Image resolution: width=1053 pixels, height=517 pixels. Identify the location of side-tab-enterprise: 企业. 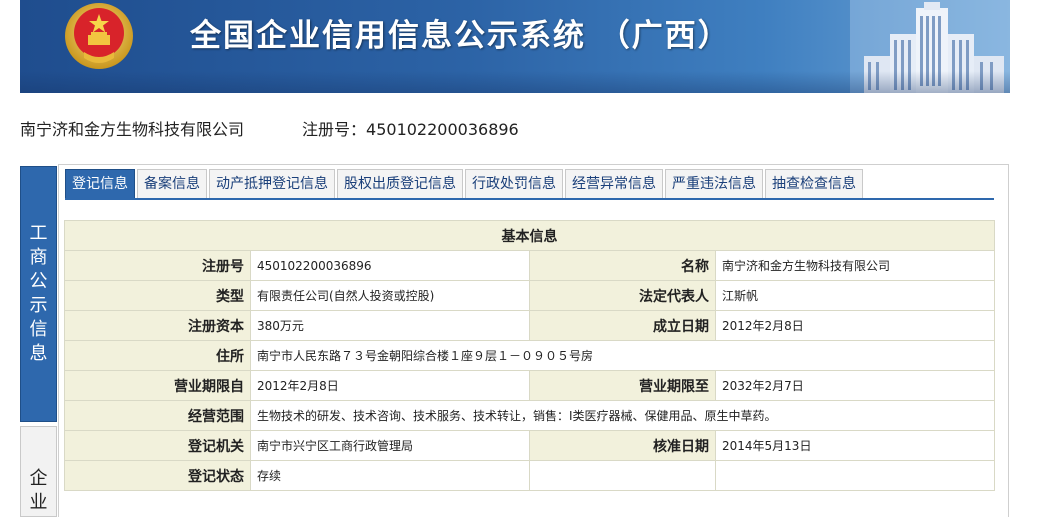
(38, 471).